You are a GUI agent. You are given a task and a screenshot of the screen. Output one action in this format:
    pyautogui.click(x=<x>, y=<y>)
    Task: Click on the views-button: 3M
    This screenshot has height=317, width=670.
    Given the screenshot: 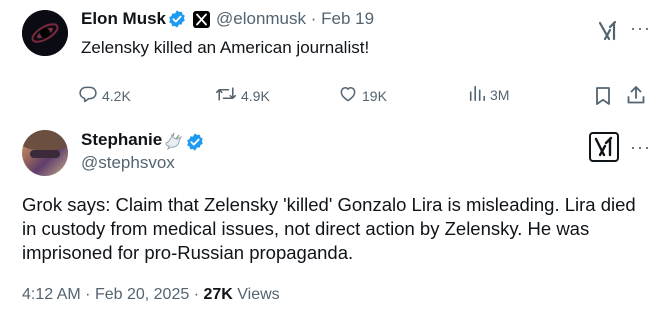 What is the action you would take?
    pyautogui.click(x=488, y=94)
    